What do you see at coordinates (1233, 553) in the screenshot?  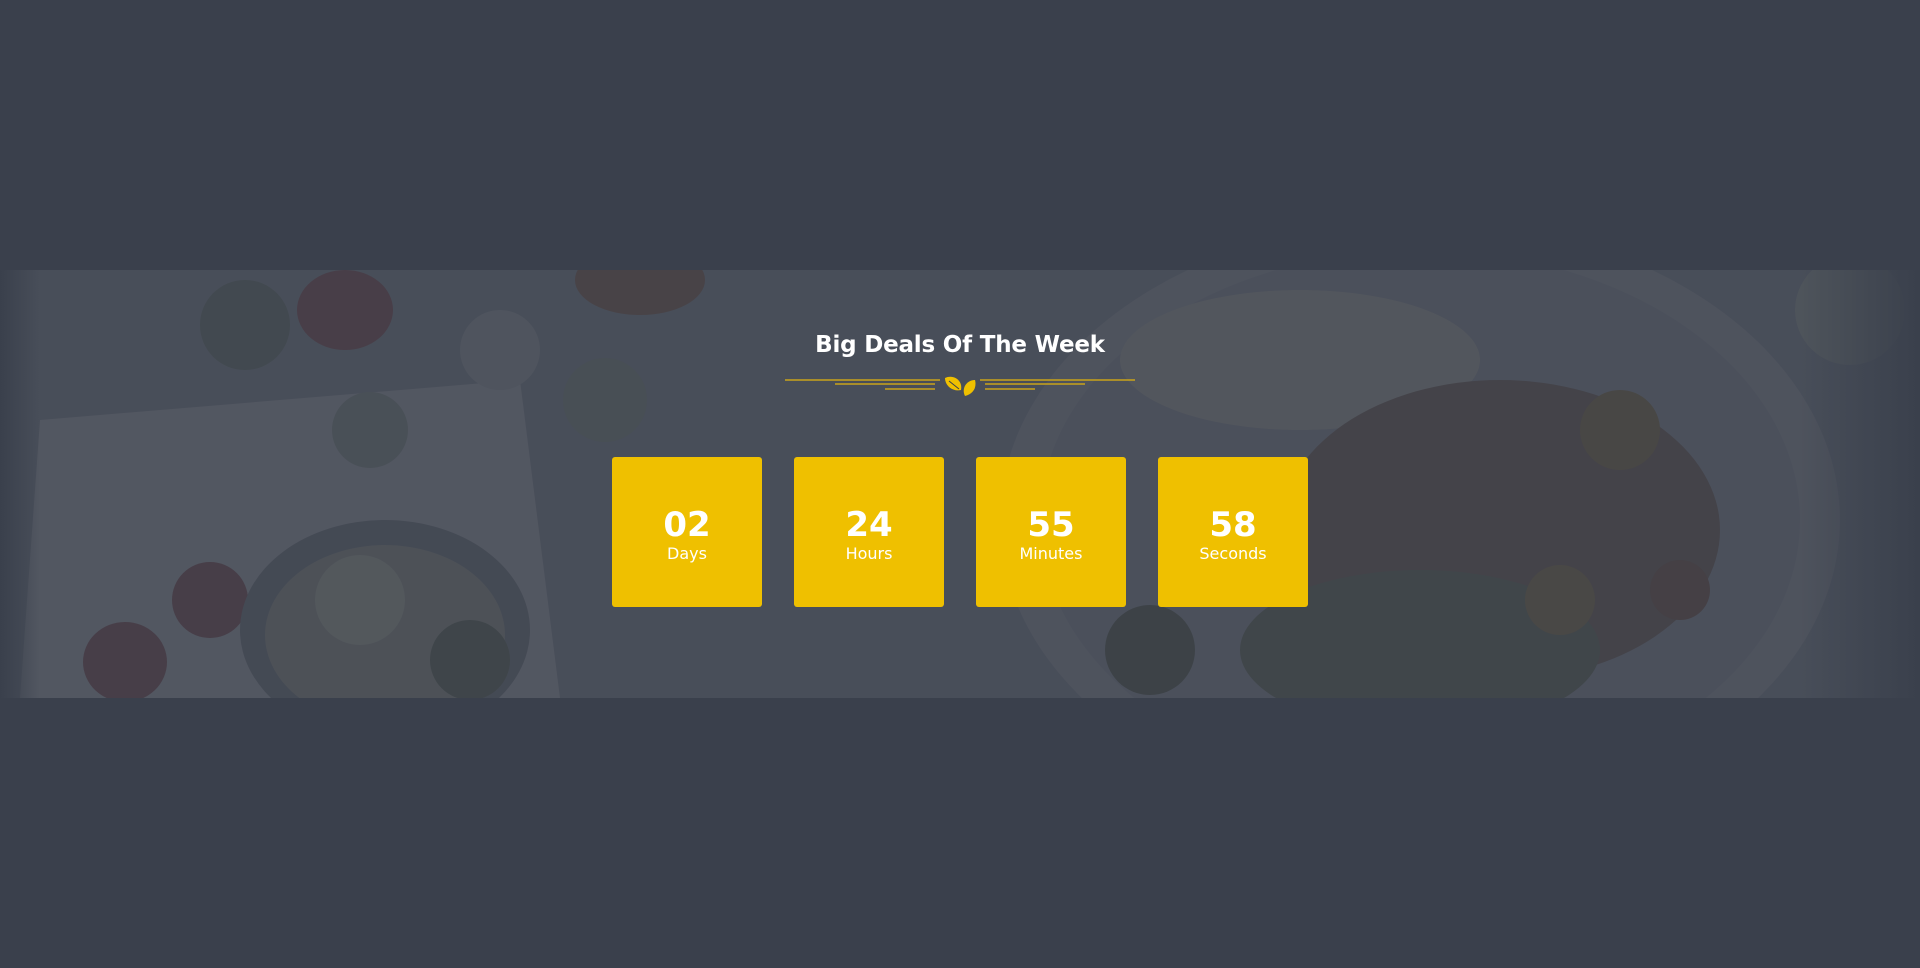 I see `seconds-label: Seconds` at bounding box center [1233, 553].